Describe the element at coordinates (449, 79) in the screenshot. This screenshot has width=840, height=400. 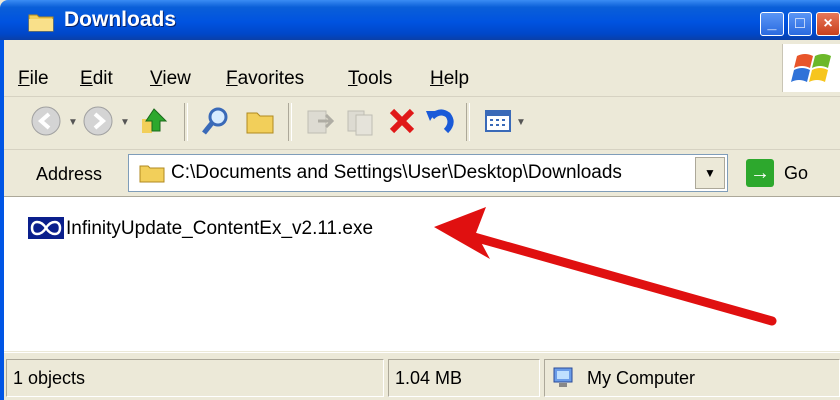
I see `menu-help: Help` at that location.